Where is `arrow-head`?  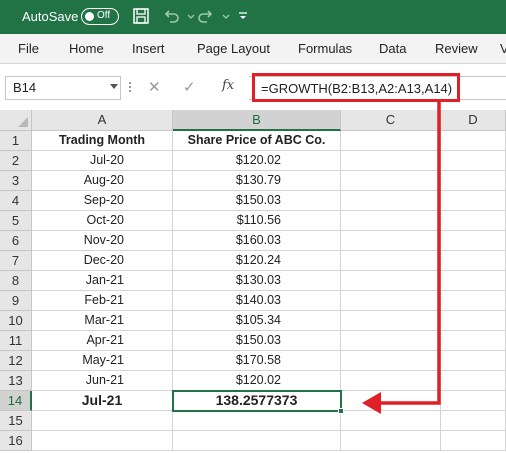 arrow-head is located at coordinates (371, 403).